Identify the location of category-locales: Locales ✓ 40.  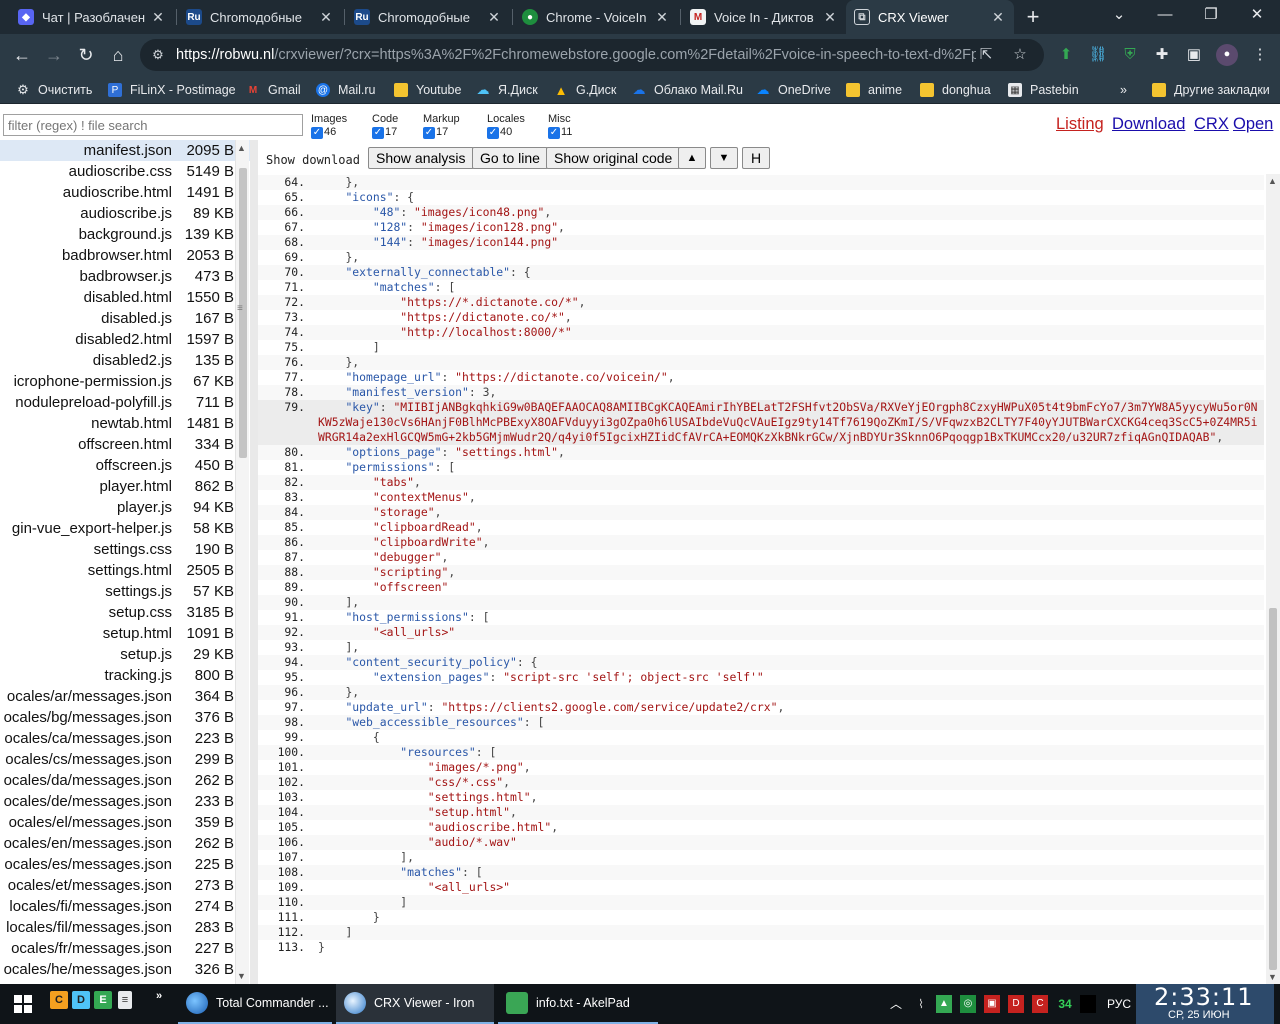
(506, 126).